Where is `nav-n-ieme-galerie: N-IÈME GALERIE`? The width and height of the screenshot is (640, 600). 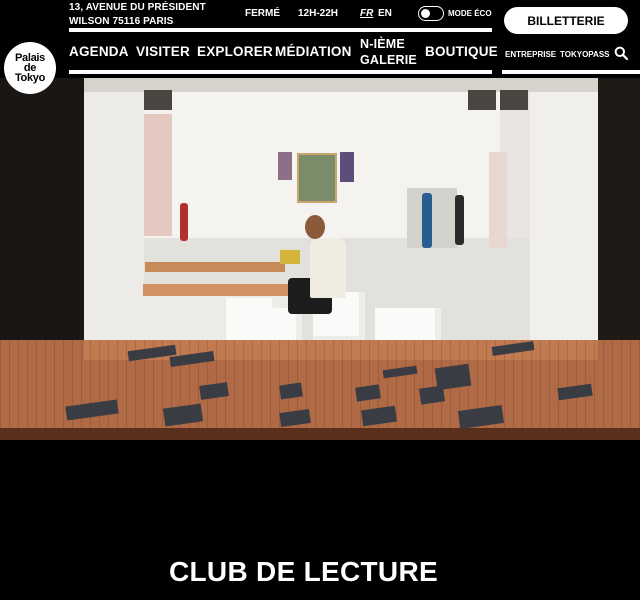
nav-n-ieme-galerie: N-IÈME GALERIE is located at coordinates (388, 52).